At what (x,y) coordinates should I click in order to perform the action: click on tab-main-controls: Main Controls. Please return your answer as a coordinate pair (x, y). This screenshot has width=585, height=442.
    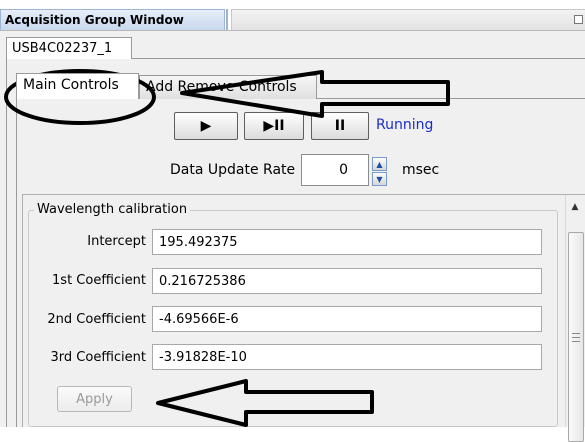
    Looking at the image, I should click on (77, 86).